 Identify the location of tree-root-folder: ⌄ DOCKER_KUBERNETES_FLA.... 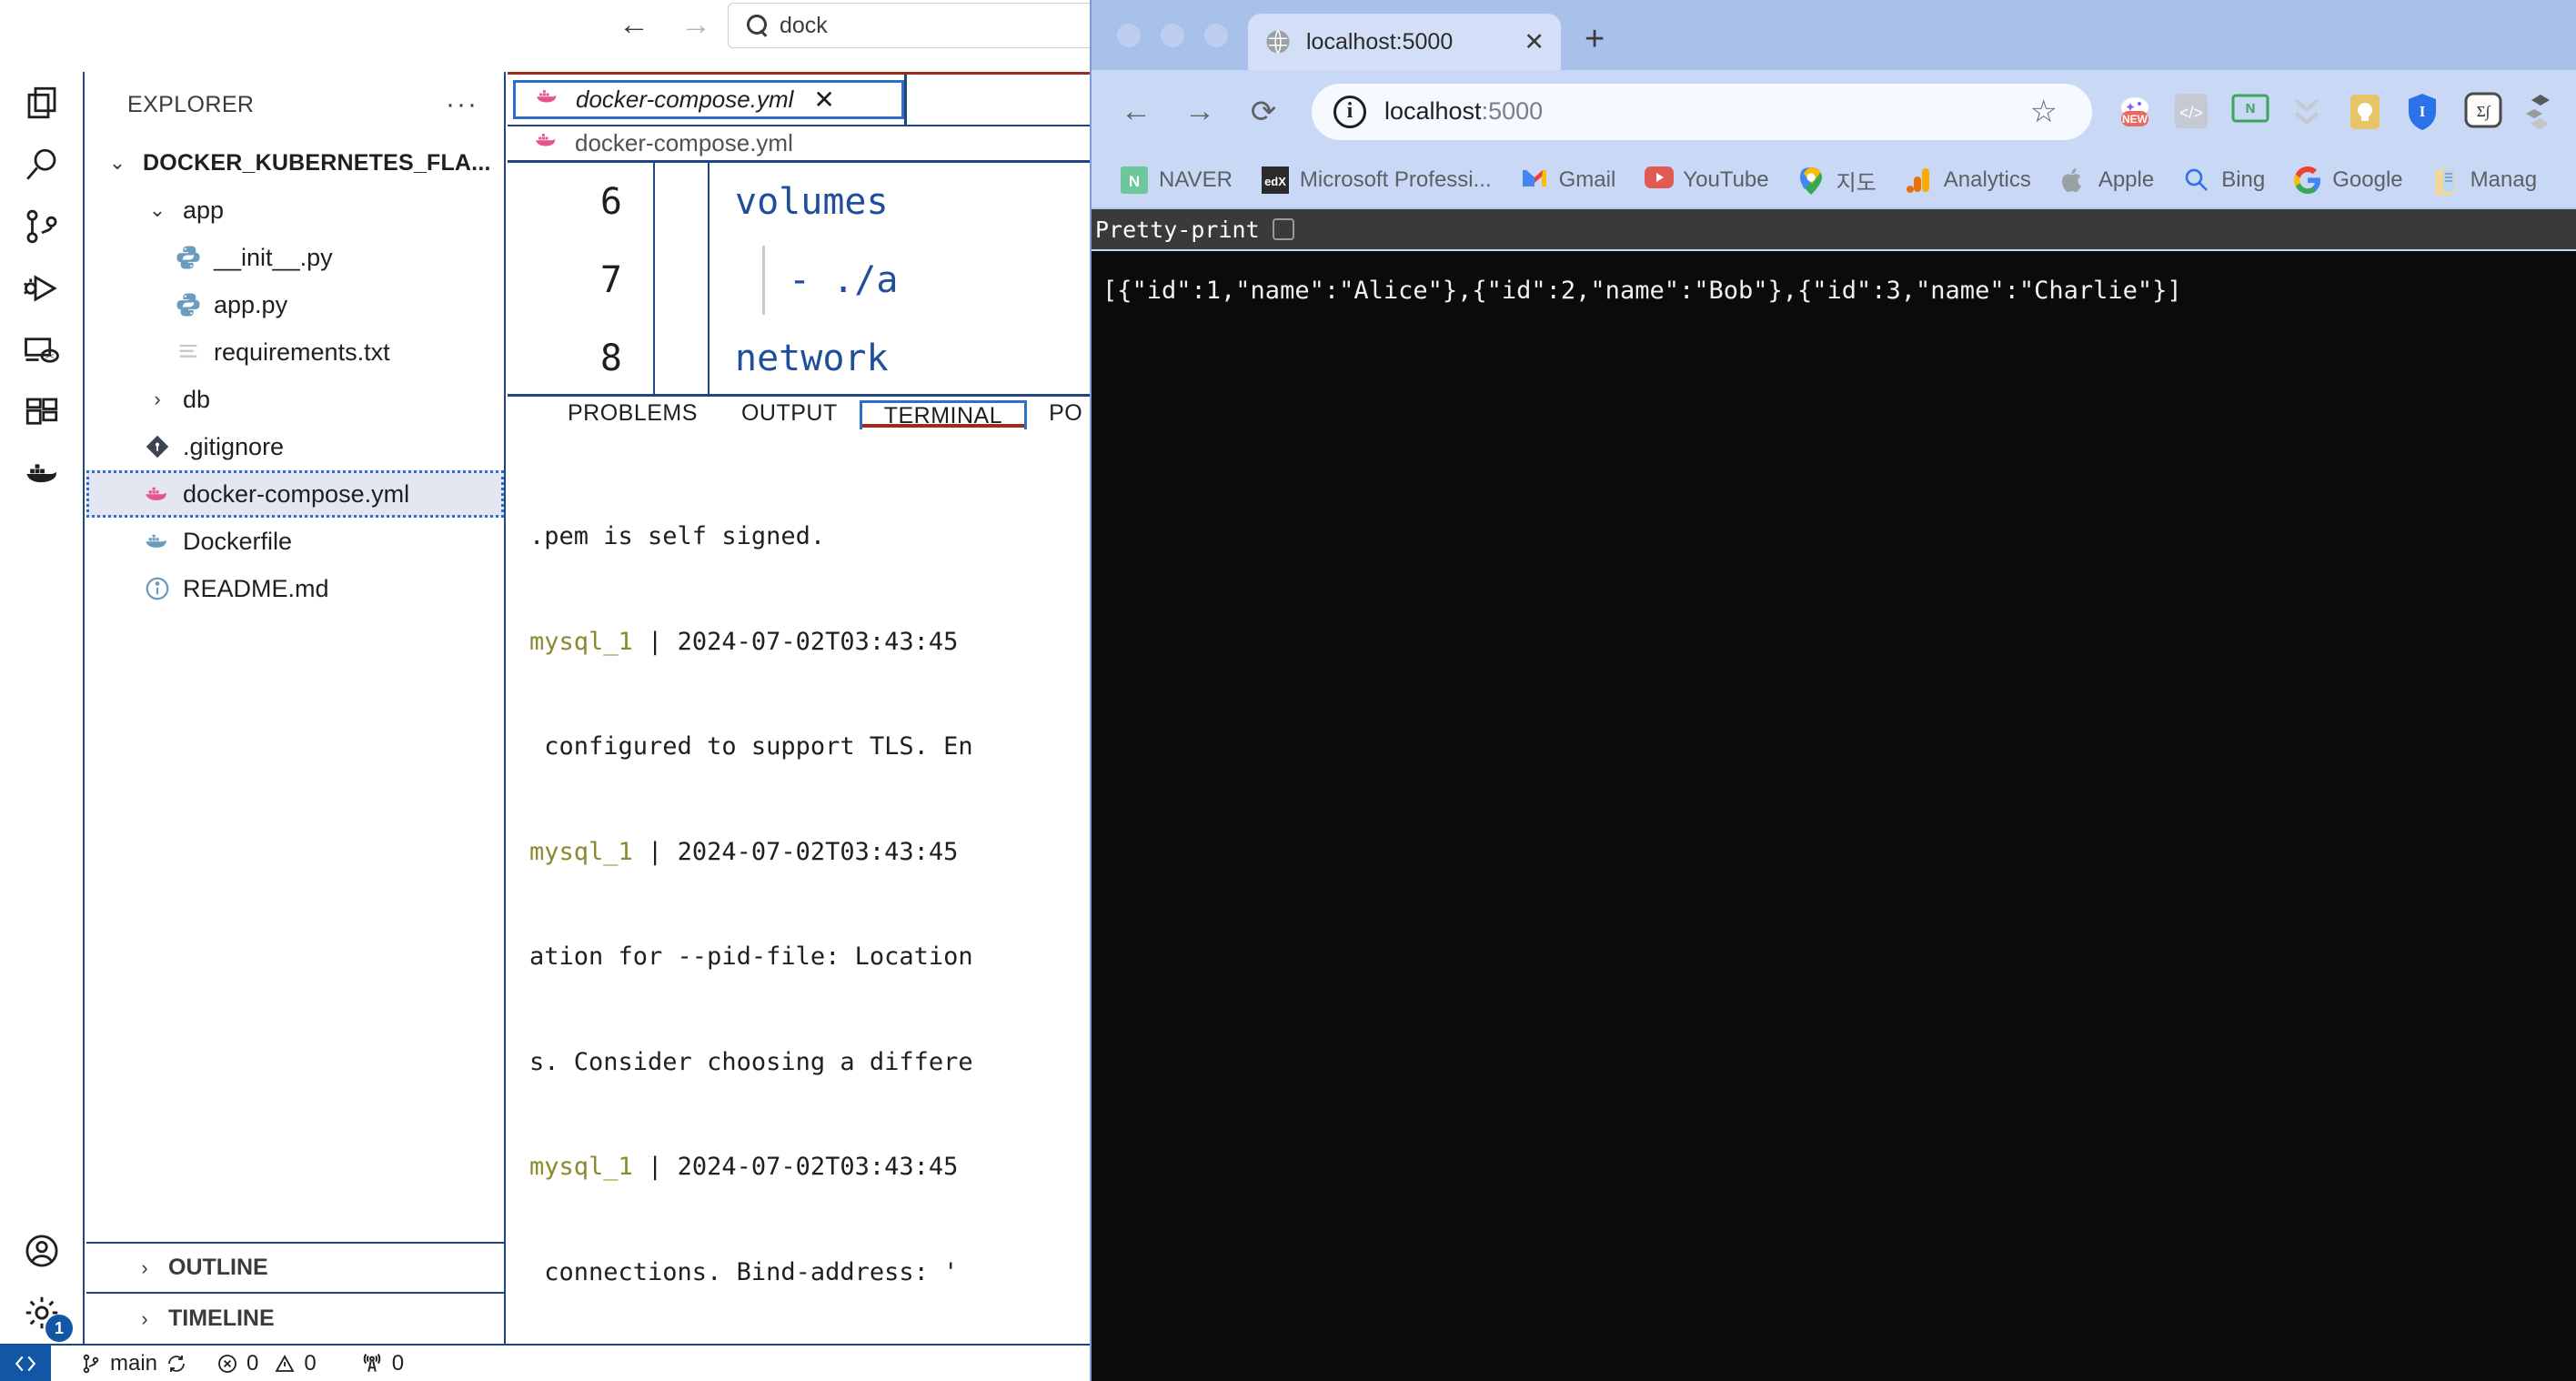
(295, 162).